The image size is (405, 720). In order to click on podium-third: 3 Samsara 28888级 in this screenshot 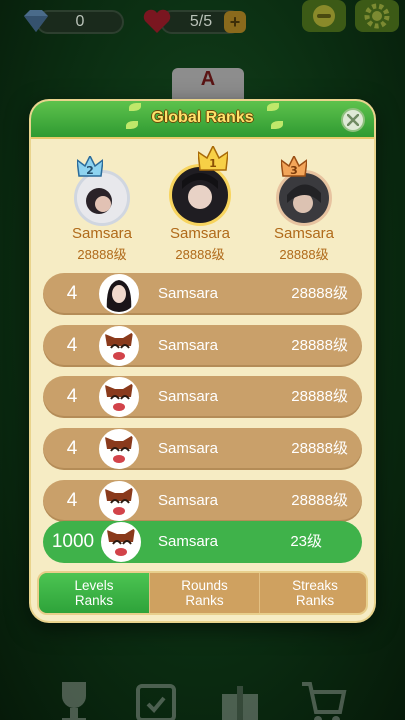, I will do `click(304, 211)`.